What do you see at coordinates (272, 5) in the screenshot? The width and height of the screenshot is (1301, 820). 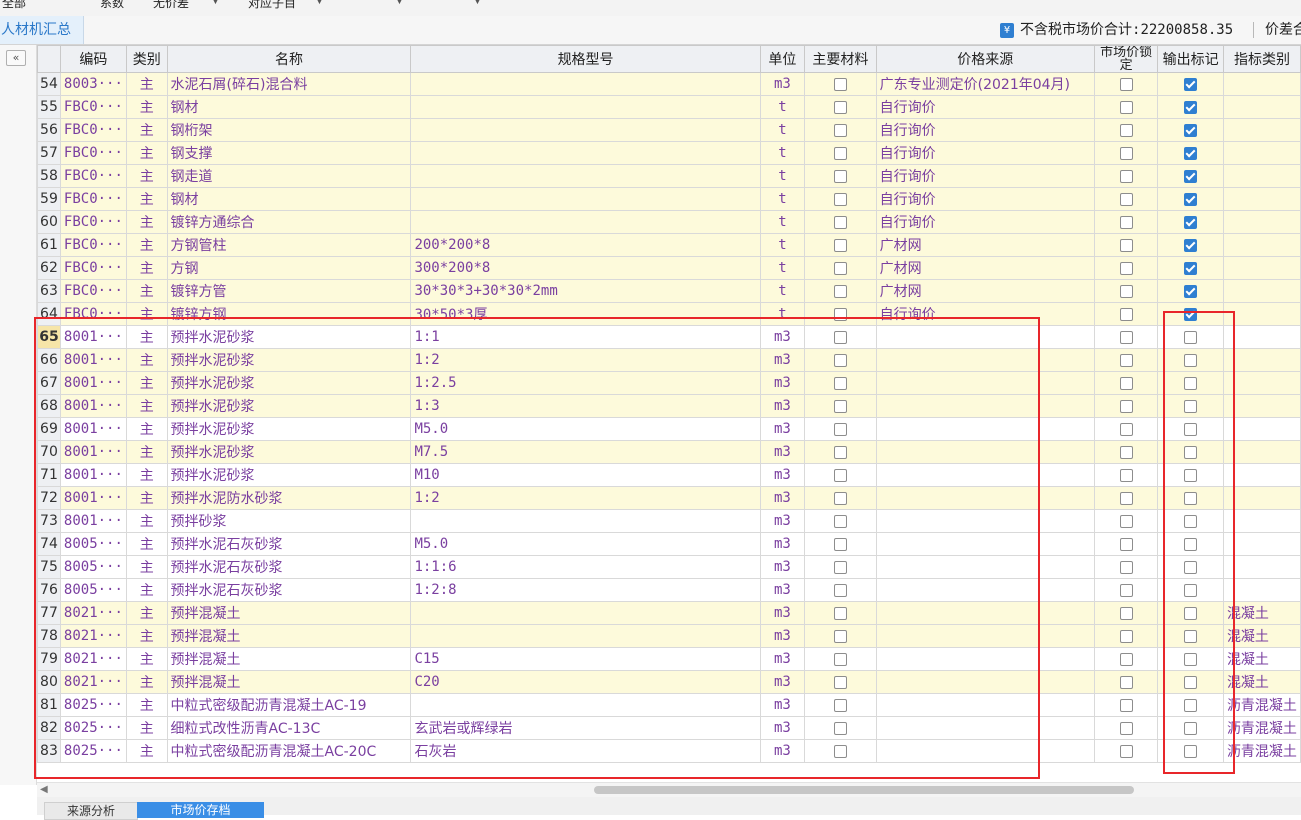 I see `menu-item-corresponding-item: 对应子目` at bounding box center [272, 5].